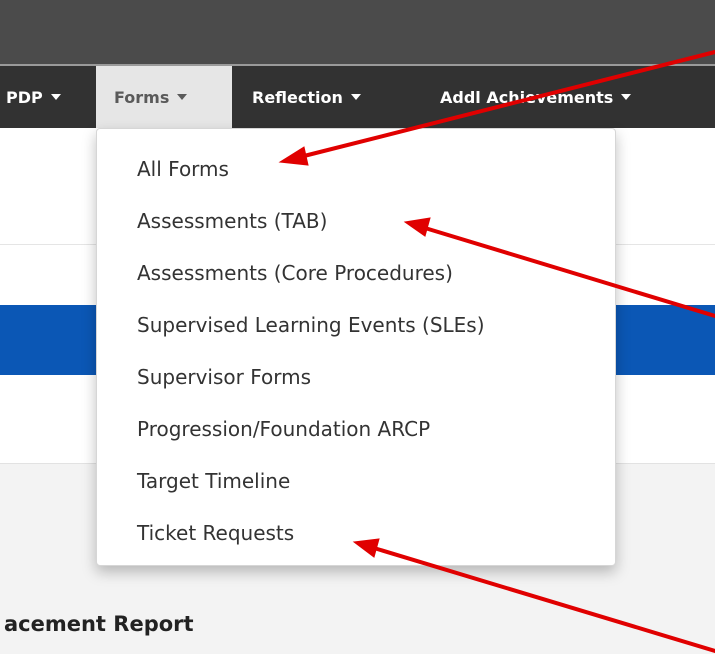 The image size is (715, 654). I want to click on nav-item-reflection: Reflection, so click(306, 97).